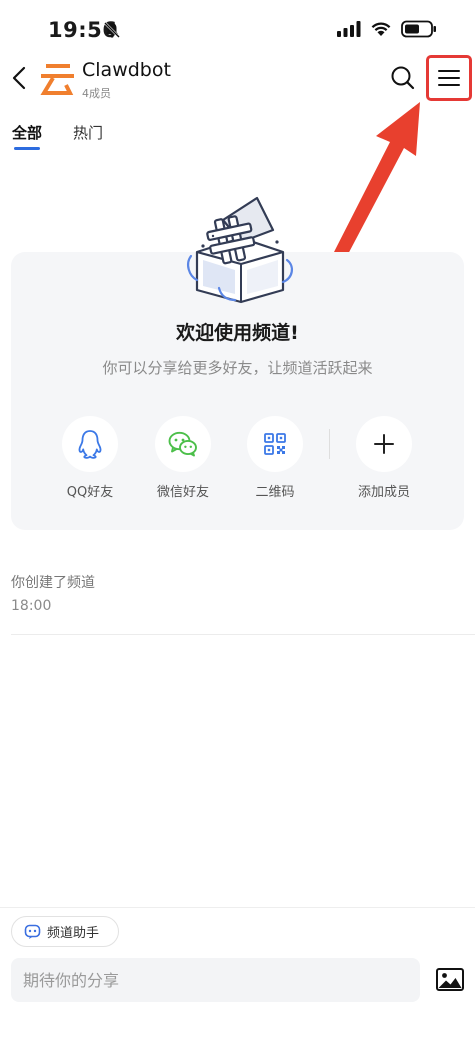  Describe the element at coordinates (237, 77) in the screenshot. I see `channel-header: Clawdbot 4成员` at that location.